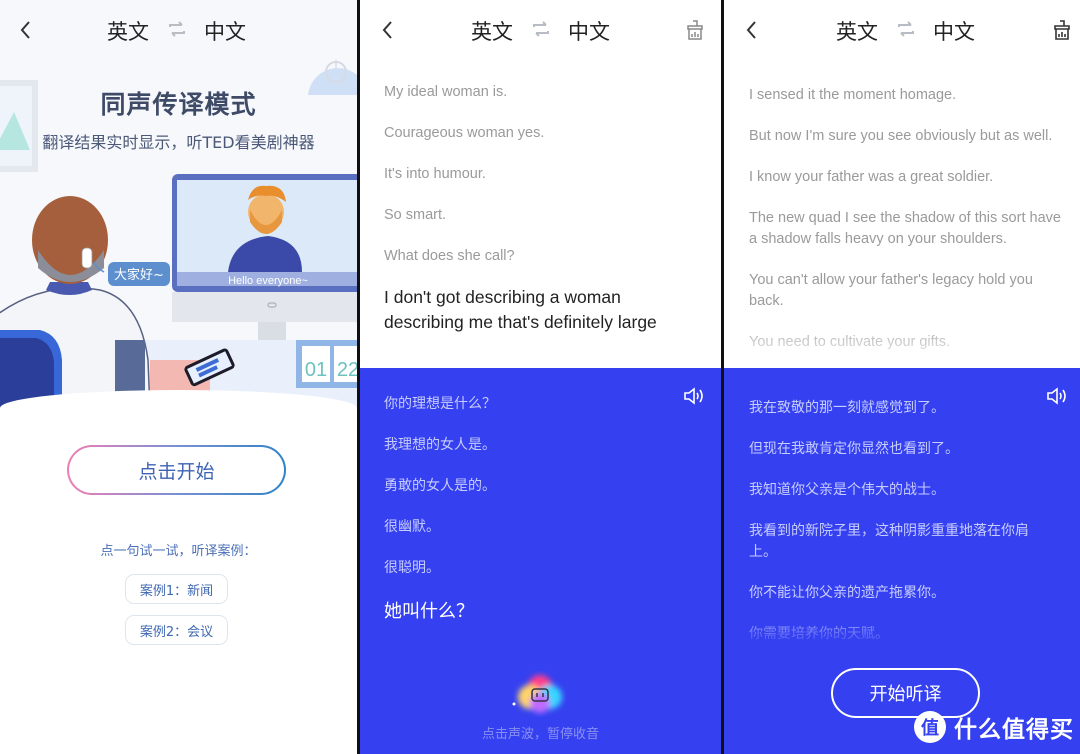 This screenshot has width=1080, height=754. What do you see at coordinates (847, 593) in the screenshot?
I see `chinese-line: 你不能让你父亲的遗产拖累你。` at bounding box center [847, 593].